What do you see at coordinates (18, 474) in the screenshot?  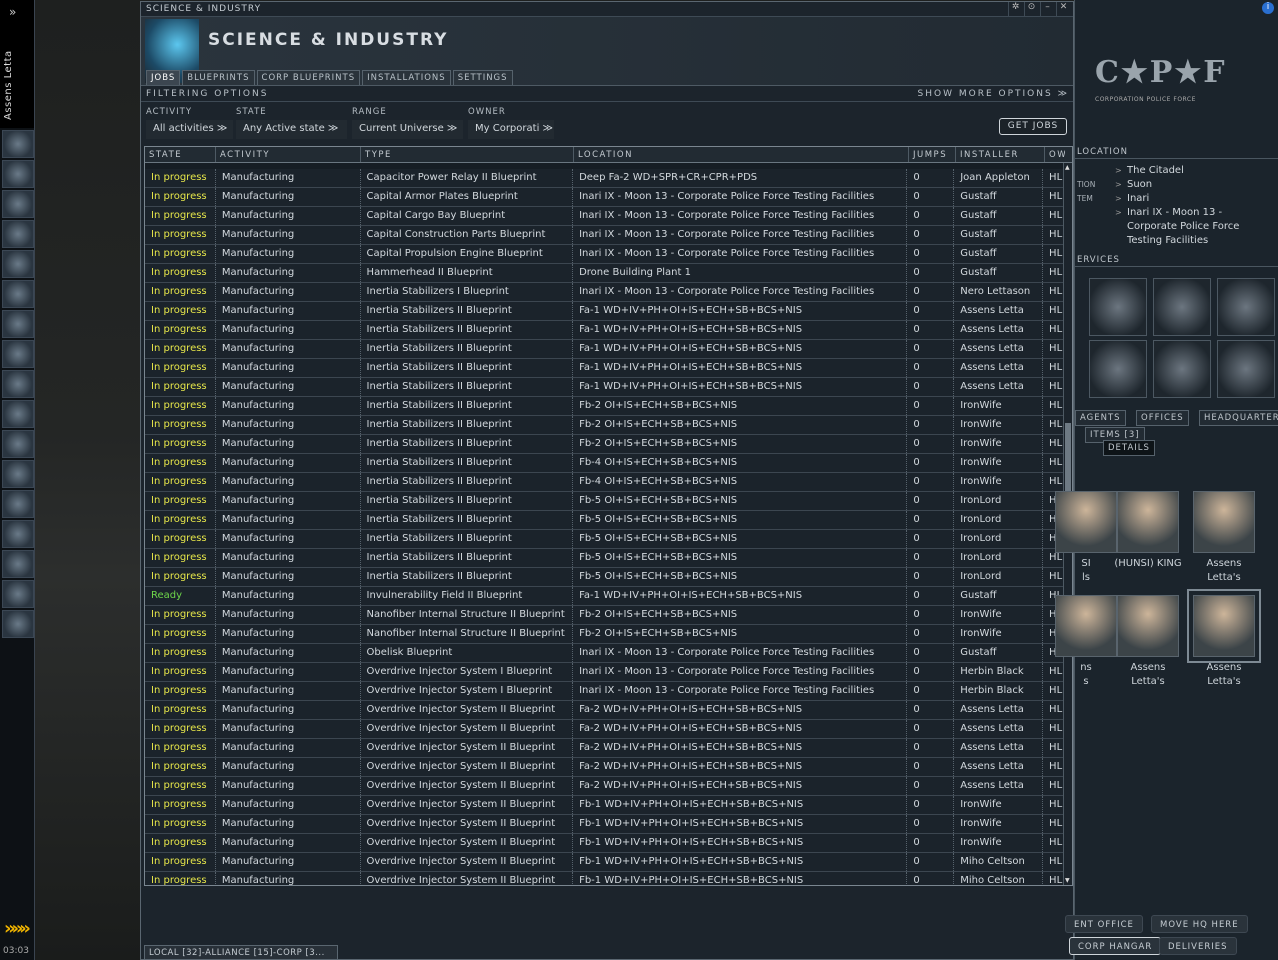 I see `calculator-icon` at bounding box center [18, 474].